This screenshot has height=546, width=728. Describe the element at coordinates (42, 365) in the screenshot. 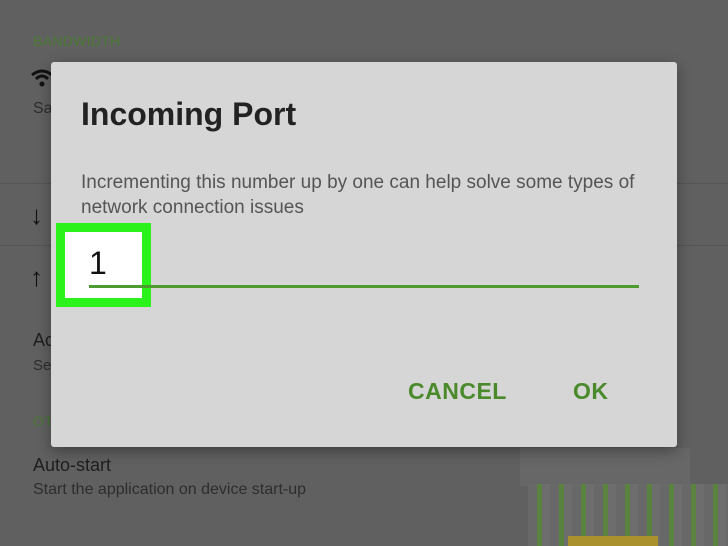

I see `advanced-row-subtitle: Se` at that location.